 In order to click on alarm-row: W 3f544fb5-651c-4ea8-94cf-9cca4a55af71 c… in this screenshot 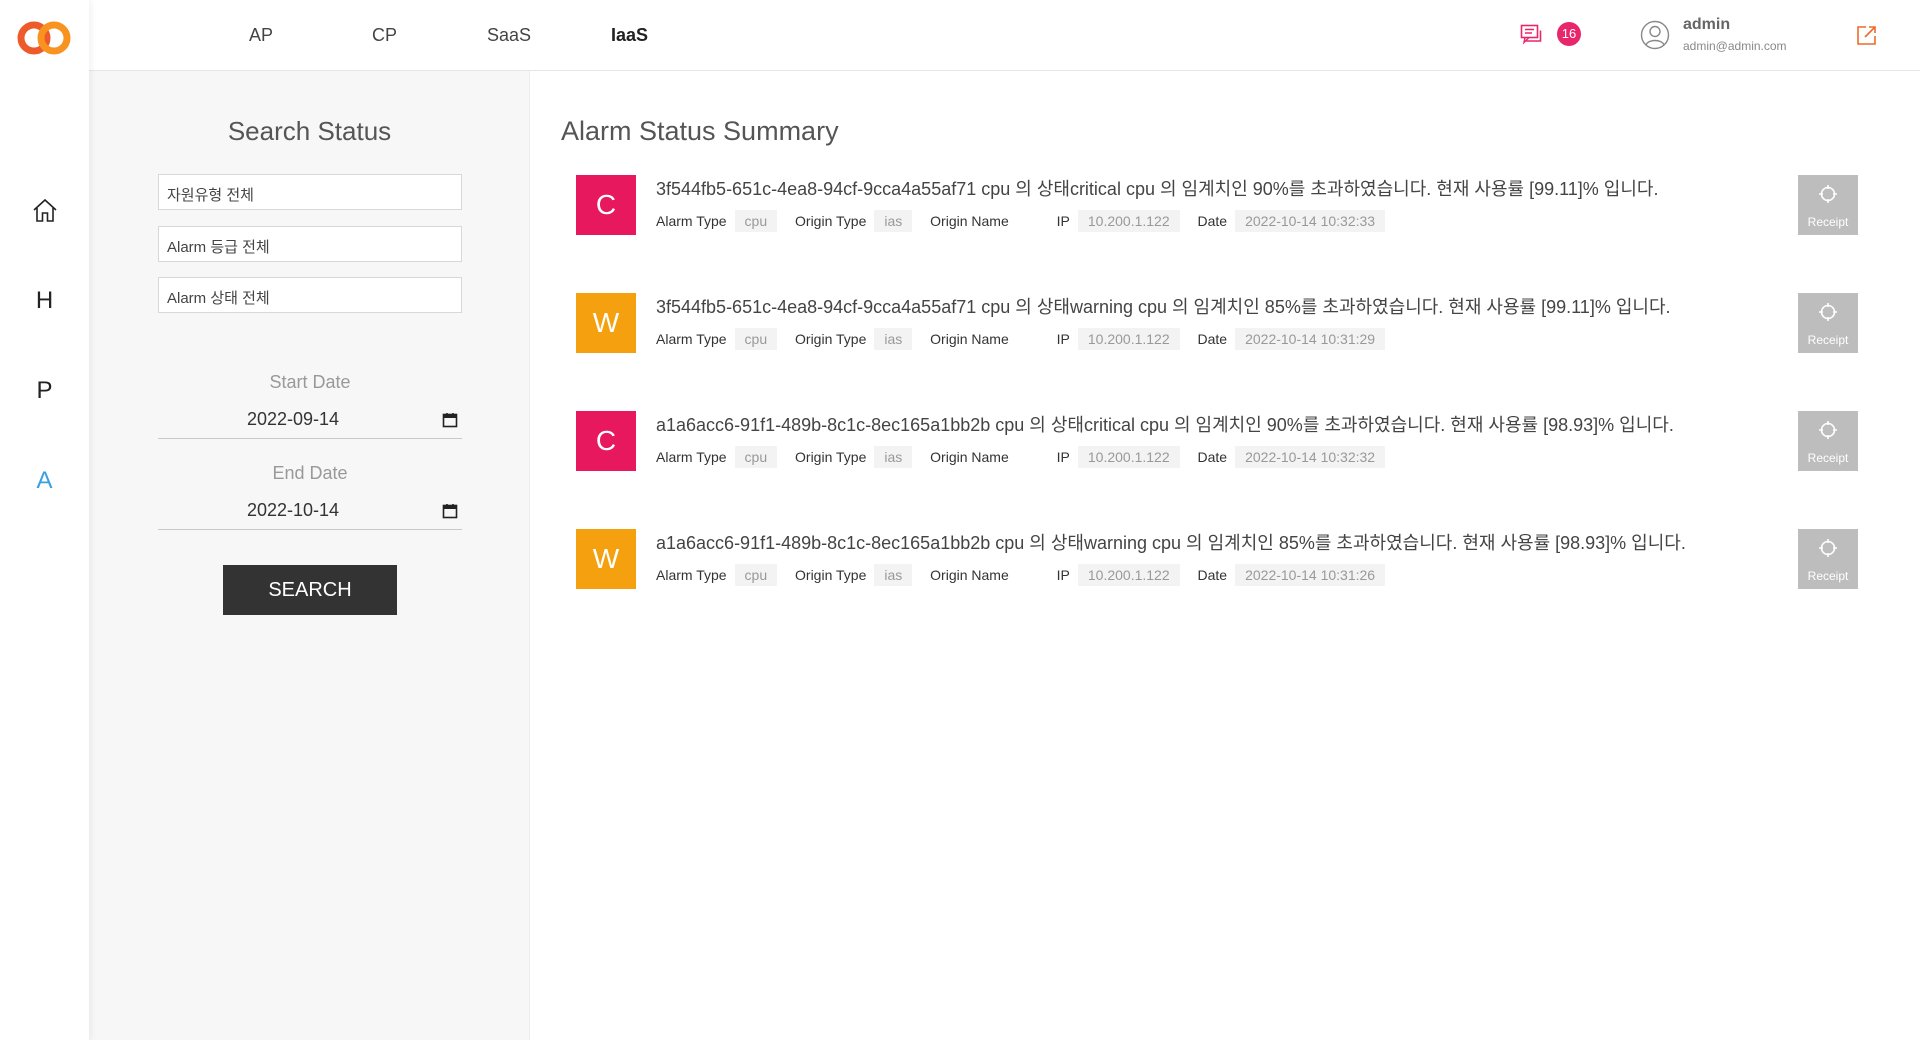, I will do `click(1217, 323)`.